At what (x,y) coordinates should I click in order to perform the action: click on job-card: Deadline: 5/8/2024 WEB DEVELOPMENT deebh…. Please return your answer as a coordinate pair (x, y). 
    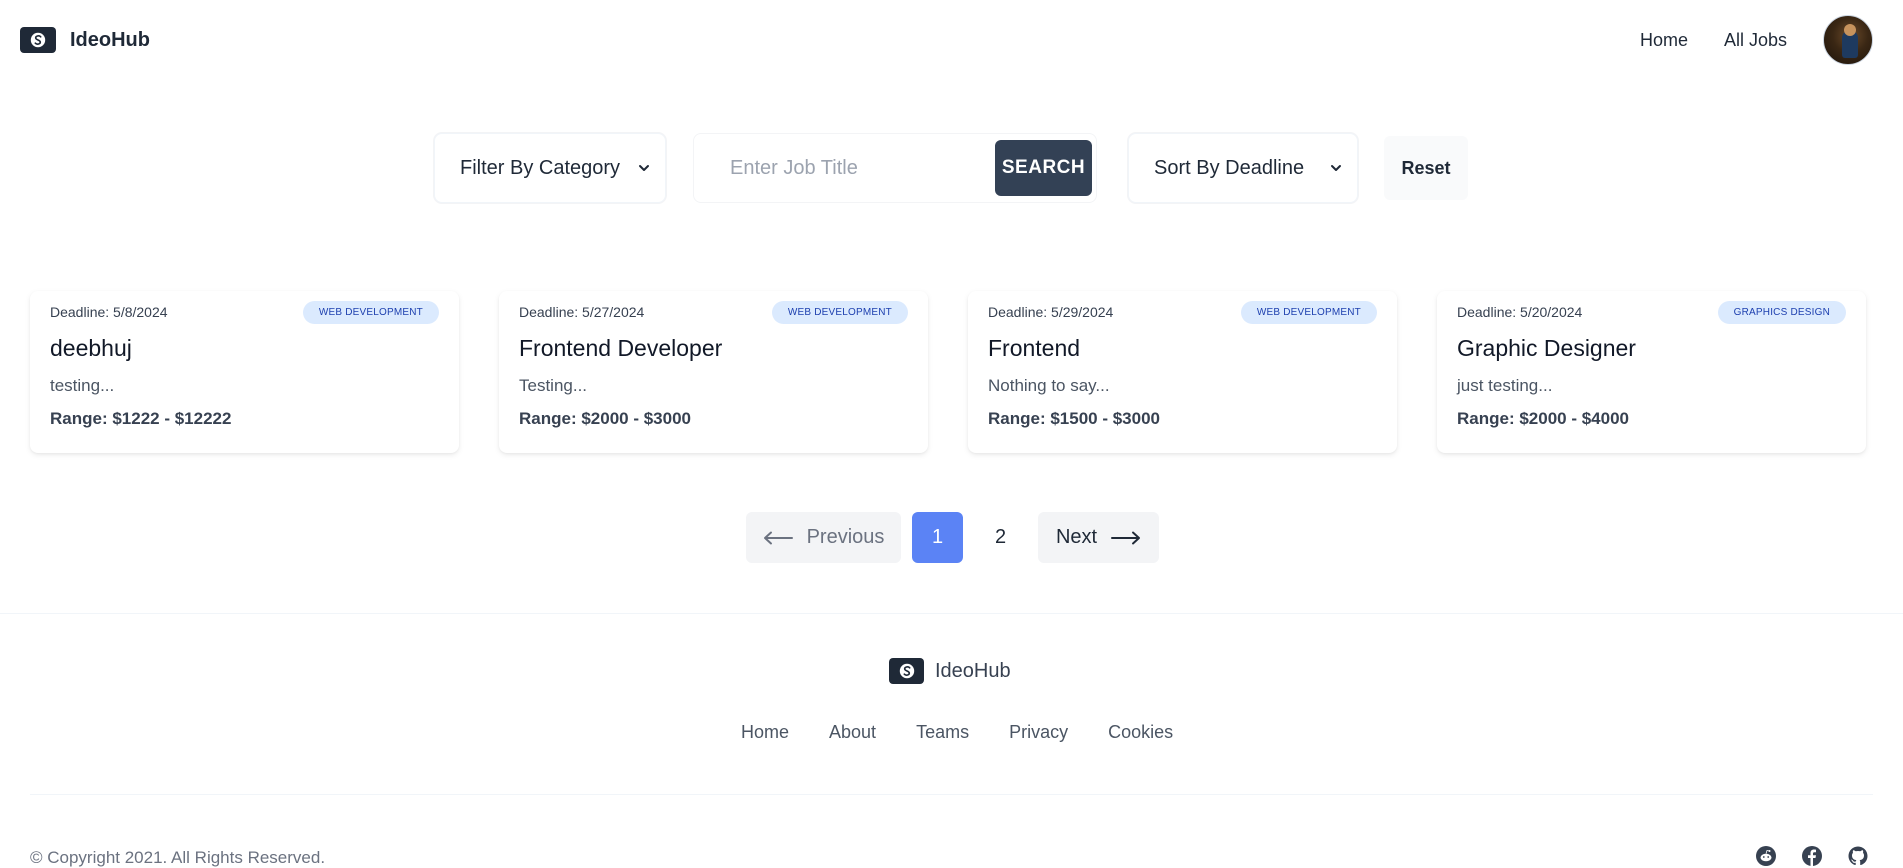
    Looking at the image, I should click on (244, 372).